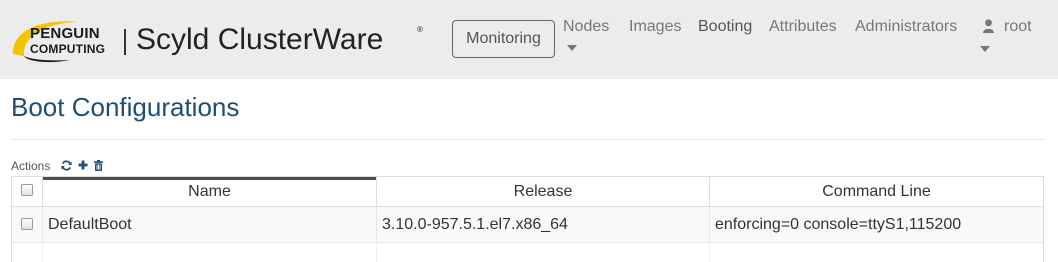  Describe the element at coordinates (876, 191) in the screenshot. I see `column-header-command-line: Command Line` at that location.